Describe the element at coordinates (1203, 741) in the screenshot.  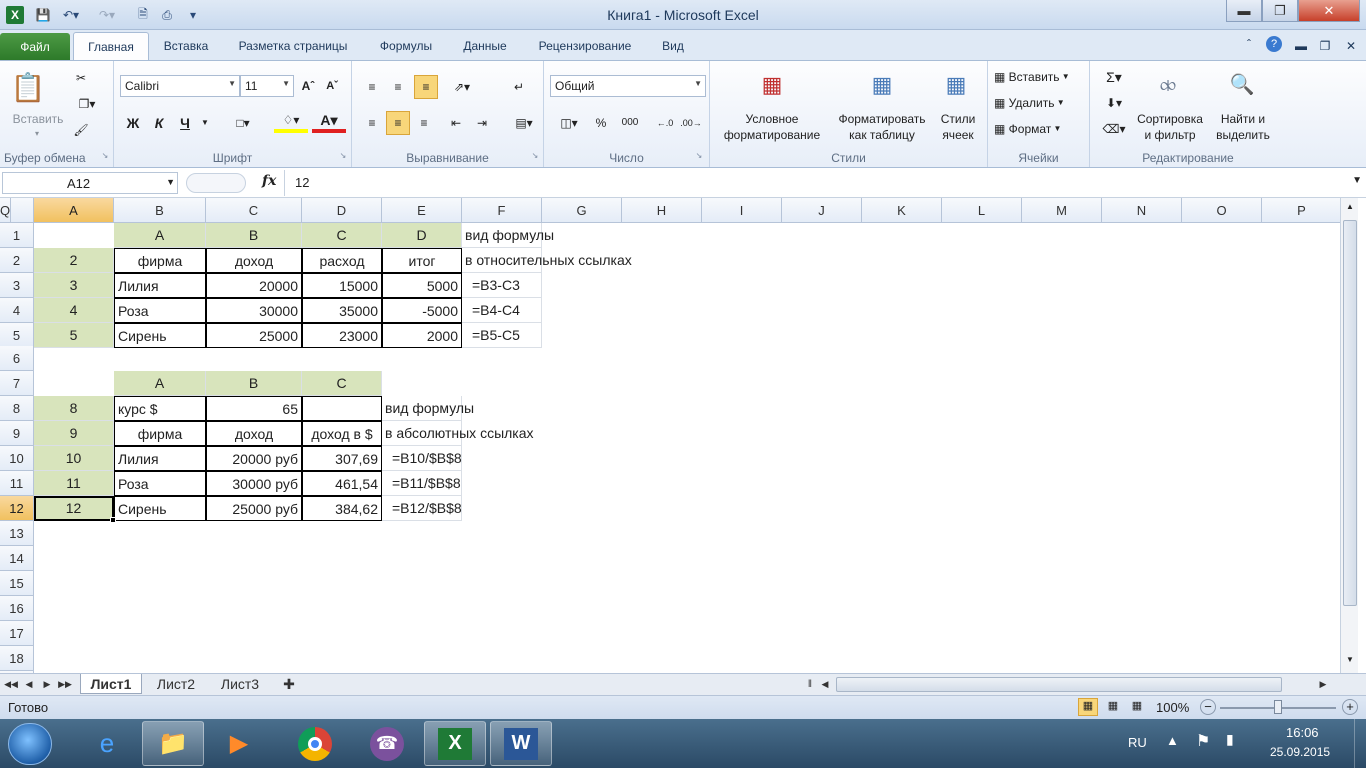
I see `action-center-flag-icon: ⚑` at that location.